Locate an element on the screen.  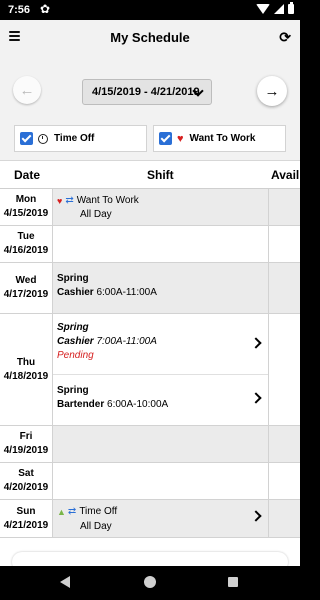
entry-label: Want To Work is located at coordinates (107, 200).